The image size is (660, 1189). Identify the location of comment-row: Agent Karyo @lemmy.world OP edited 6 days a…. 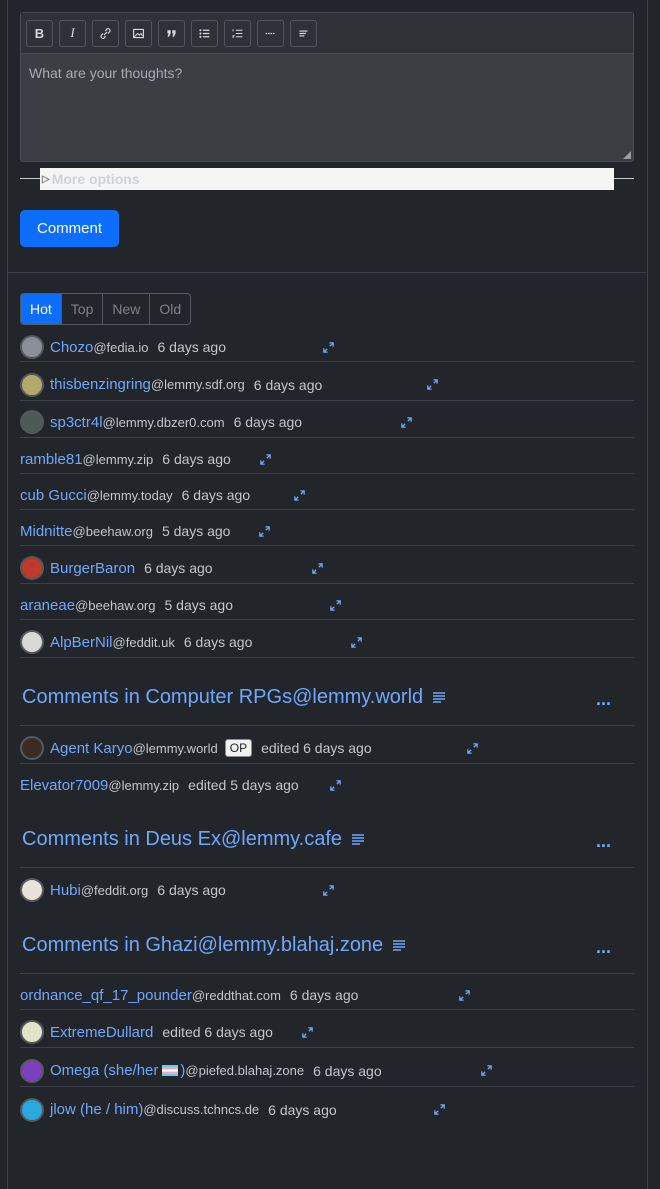
(327, 748).